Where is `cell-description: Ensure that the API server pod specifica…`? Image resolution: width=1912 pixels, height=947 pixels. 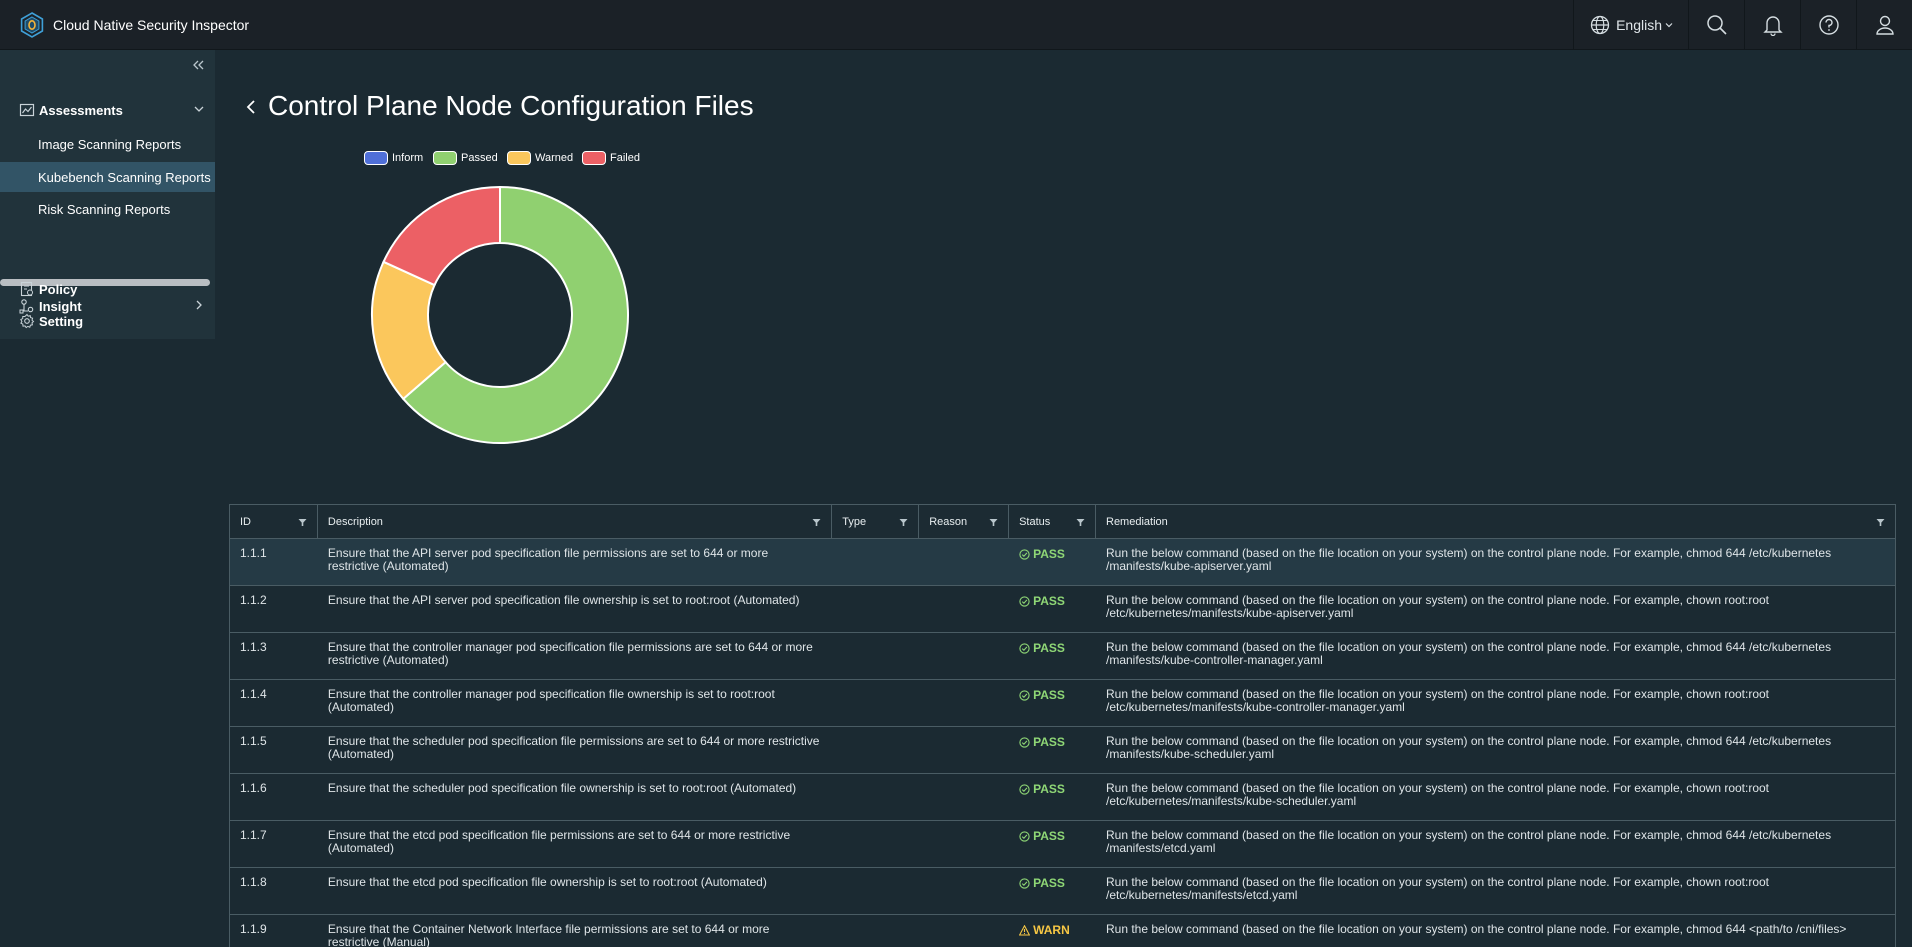
cell-description: Ensure that the API server pod specifica… is located at coordinates (563, 600).